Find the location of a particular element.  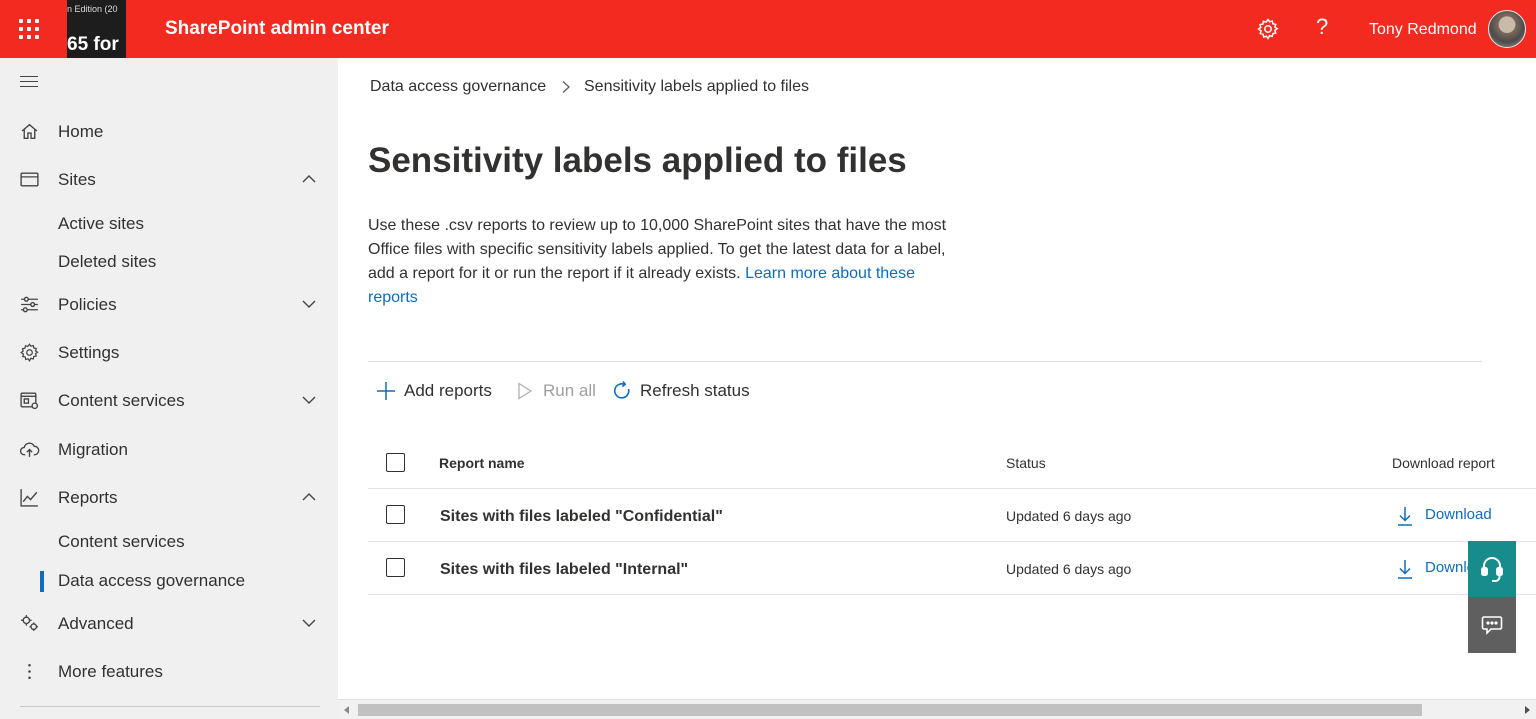

refresh-status-button: Refresh status is located at coordinates (681, 390).